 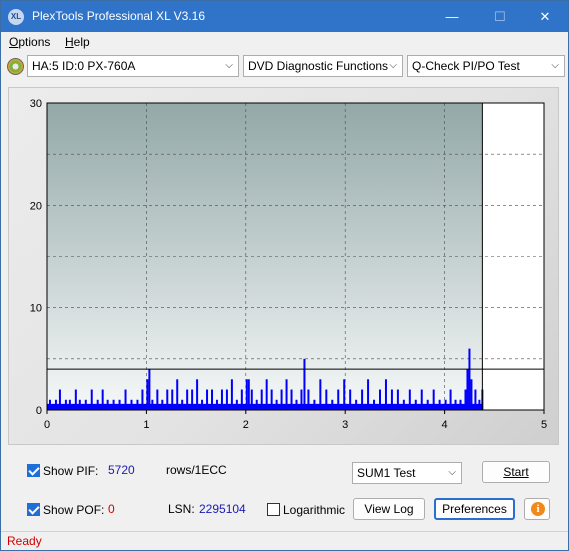 I want to click on close-button: ✕, so click(x=545, y=16).